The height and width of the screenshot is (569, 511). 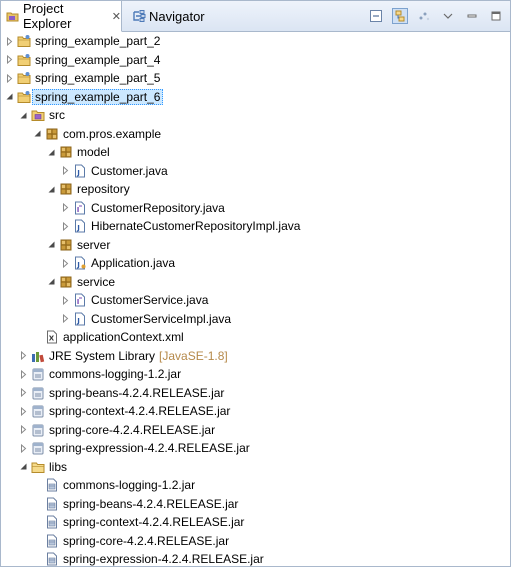 What do you see at coordinates (47, 16) in the screenshot?
I see `tab-label: Project Explorer` at bounding box center [47, 16].